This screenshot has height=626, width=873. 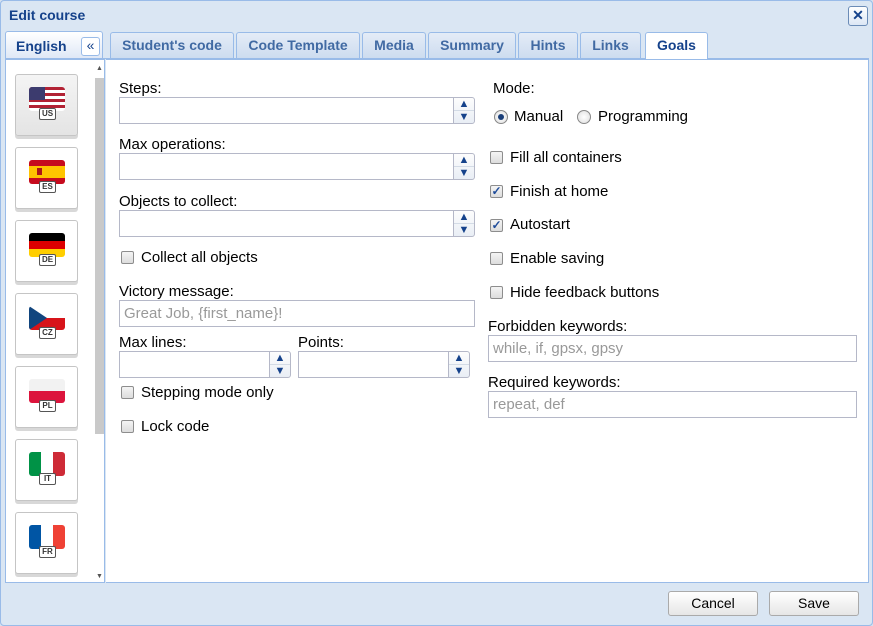 I want to click on mode-label: Mode:, so click(x=514, y=88).